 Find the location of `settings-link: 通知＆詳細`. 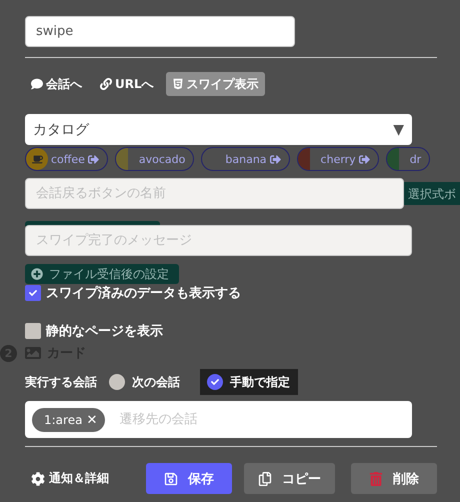

settings-link: 通知＆詳細 is located at coordinates (85, 478).